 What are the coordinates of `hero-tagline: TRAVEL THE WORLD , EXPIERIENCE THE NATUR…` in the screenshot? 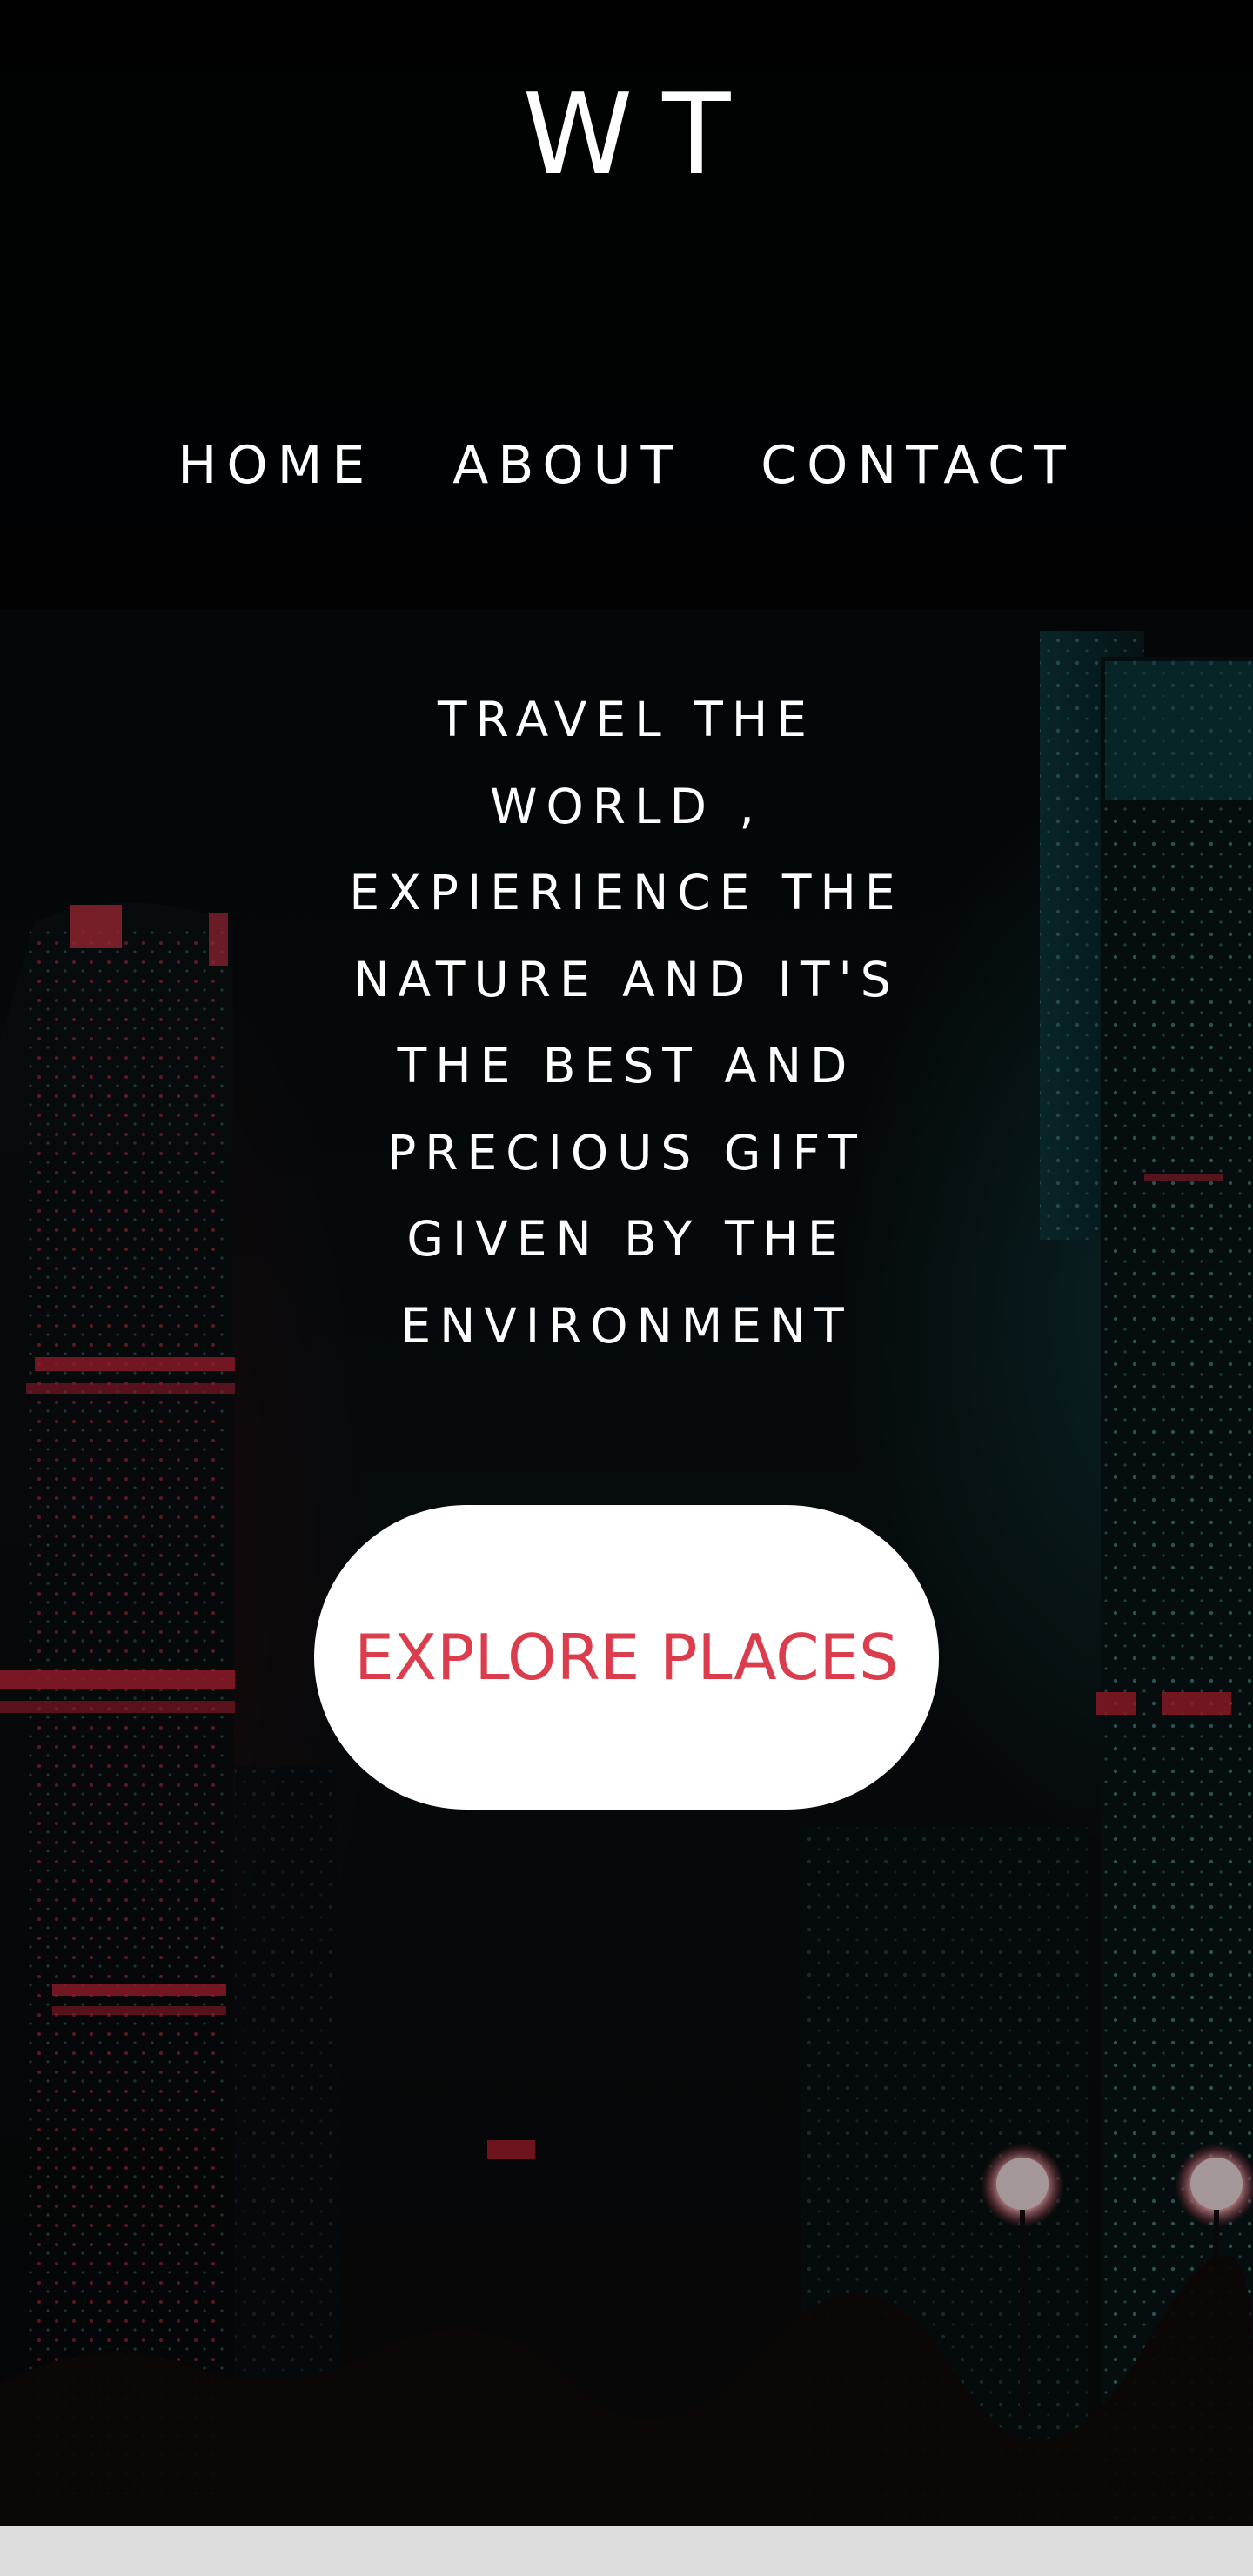 It's located at (626, 1023).